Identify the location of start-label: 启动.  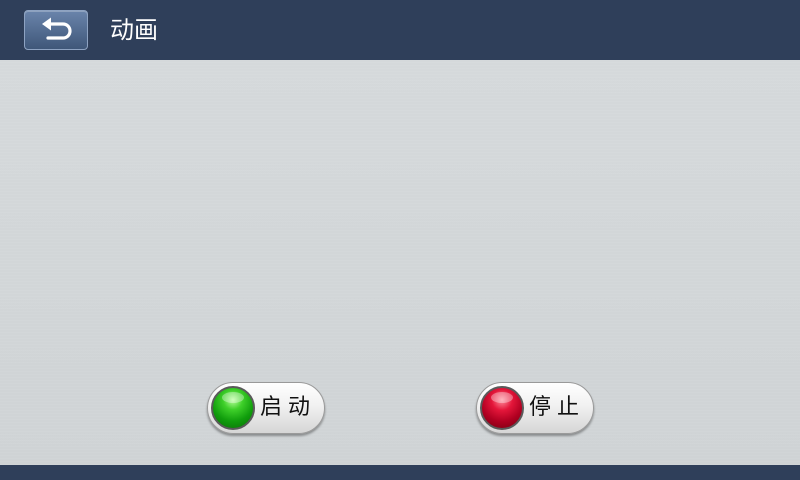
(288, 407).